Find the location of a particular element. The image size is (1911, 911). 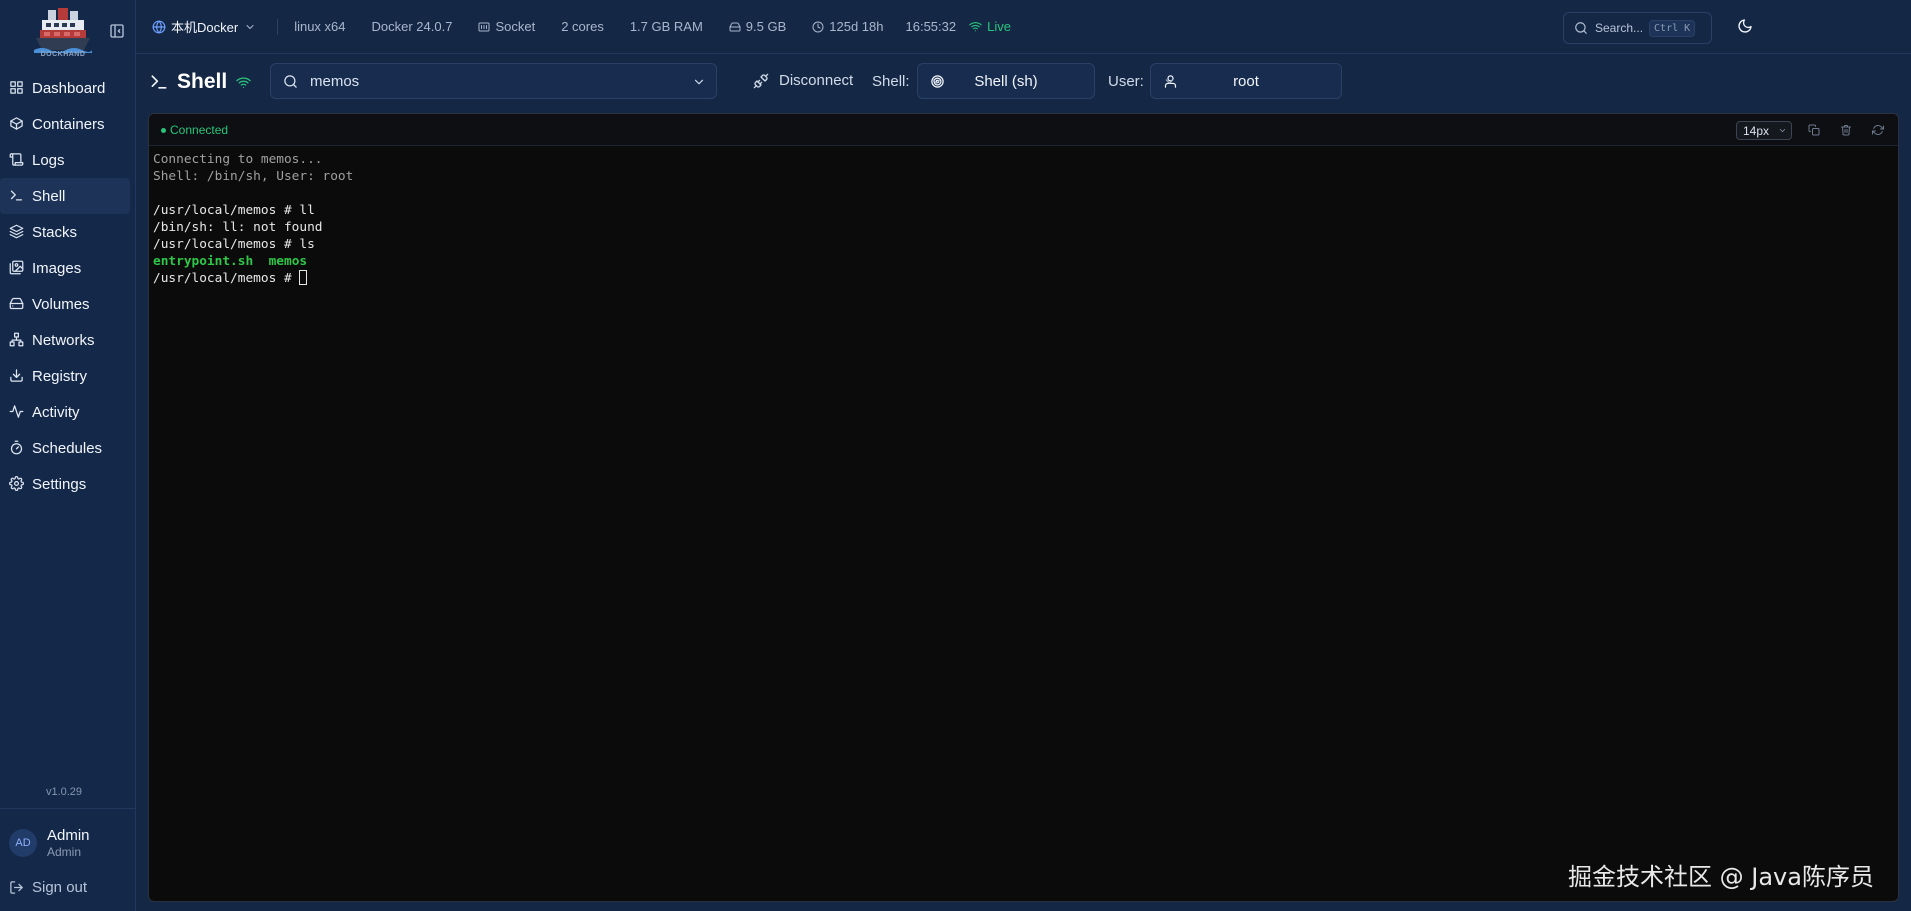

terminal-line: /bin/sh: ll: not found is located at coordinates (238, 227).